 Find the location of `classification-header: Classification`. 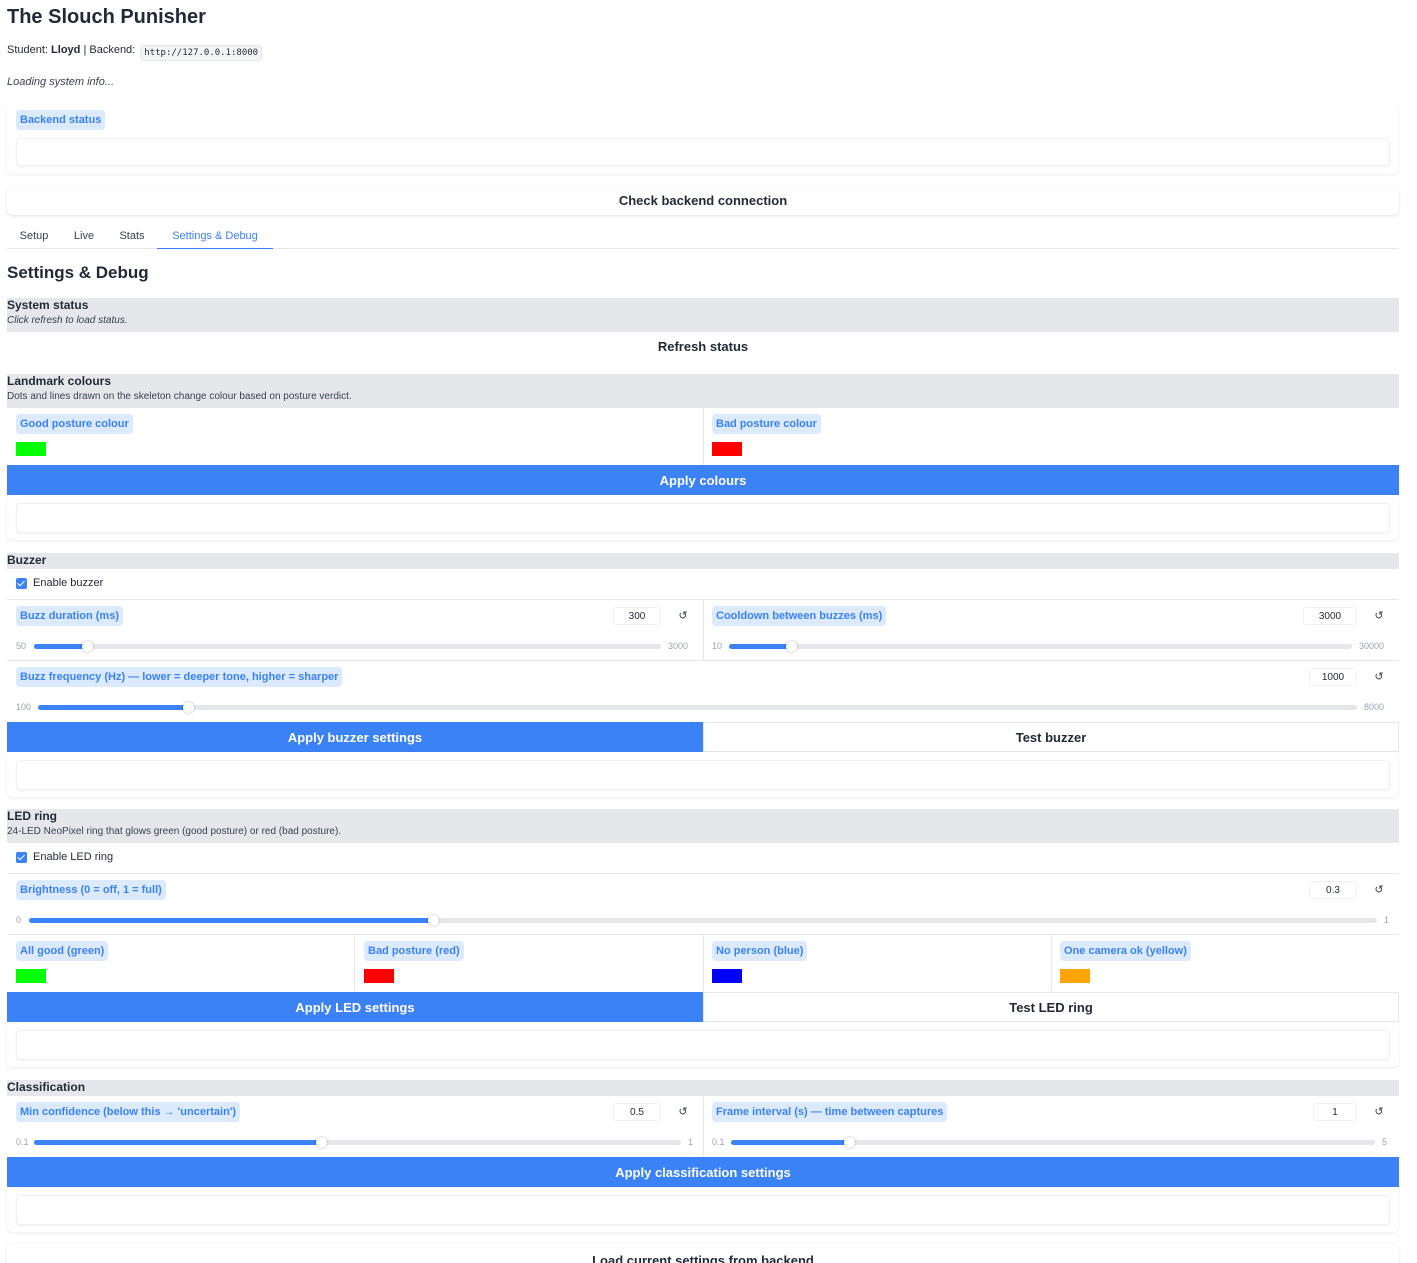

classification-header: Classification is located at coordinates (703, 1088).